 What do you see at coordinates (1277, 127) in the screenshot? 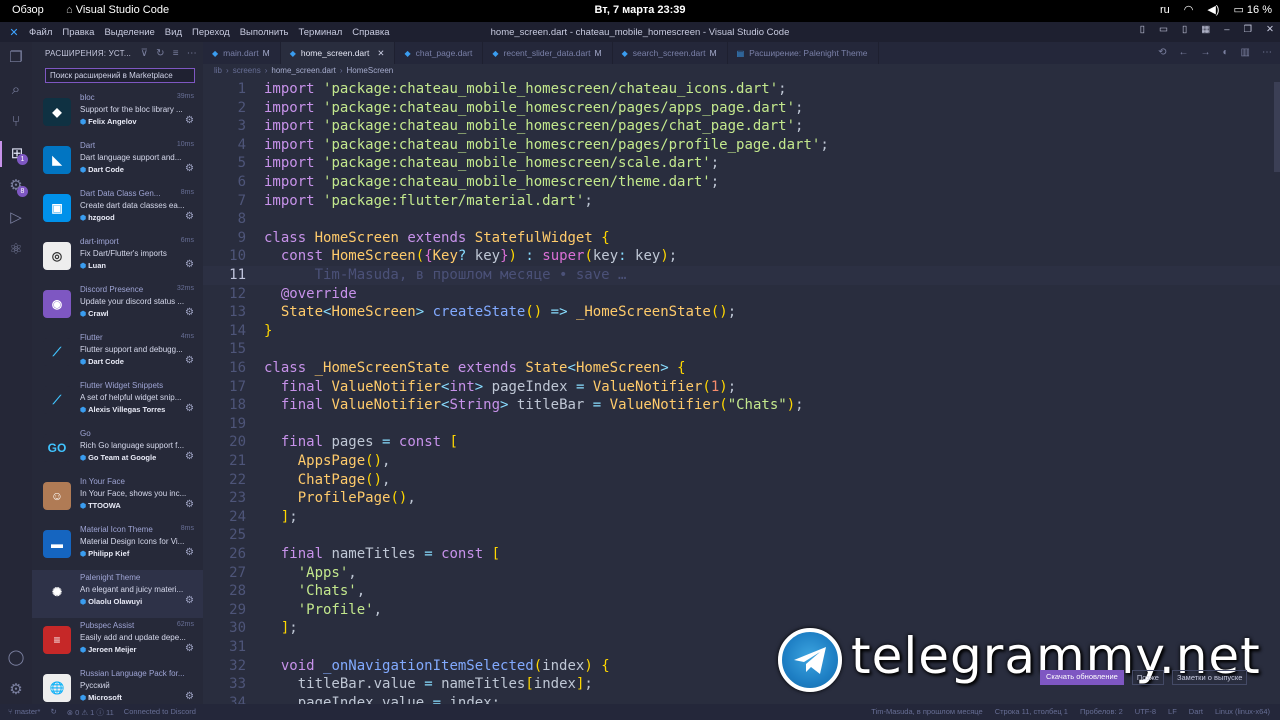
I see `minimap-scroll-indicator` at bounding box center [1277, 127].